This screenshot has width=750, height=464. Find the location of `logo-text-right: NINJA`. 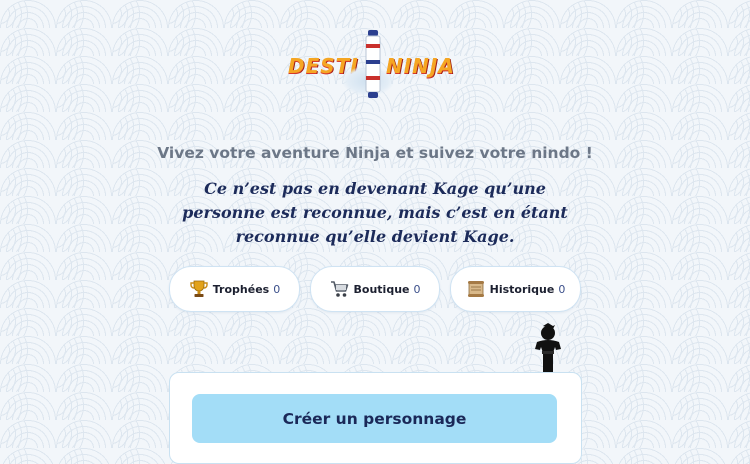

logo-text-right: NINJA is located at coordinates (420, 66).